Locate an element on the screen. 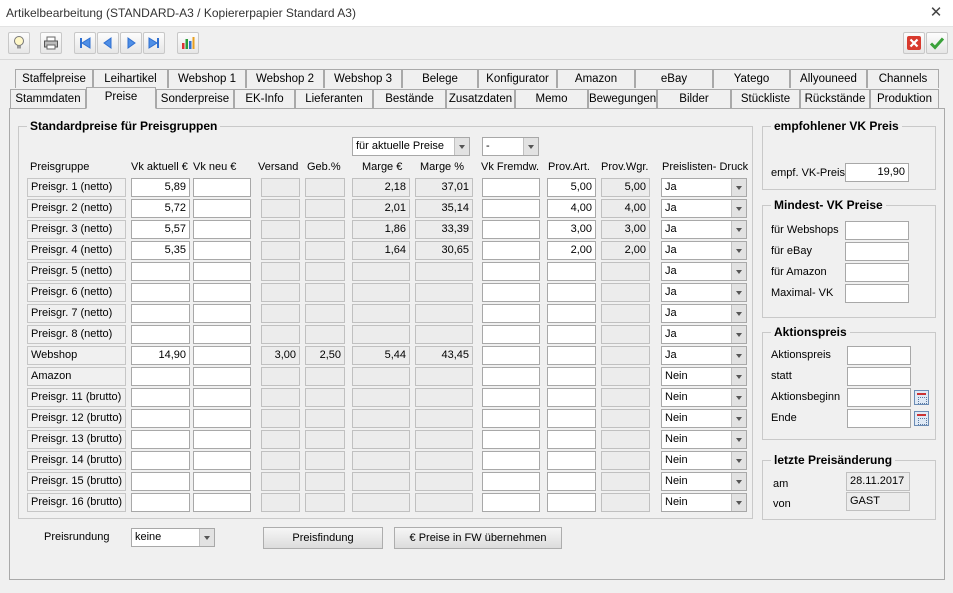 The image size is (953, 593). close-window-button: ✕ is located at coordinates (936, 13).